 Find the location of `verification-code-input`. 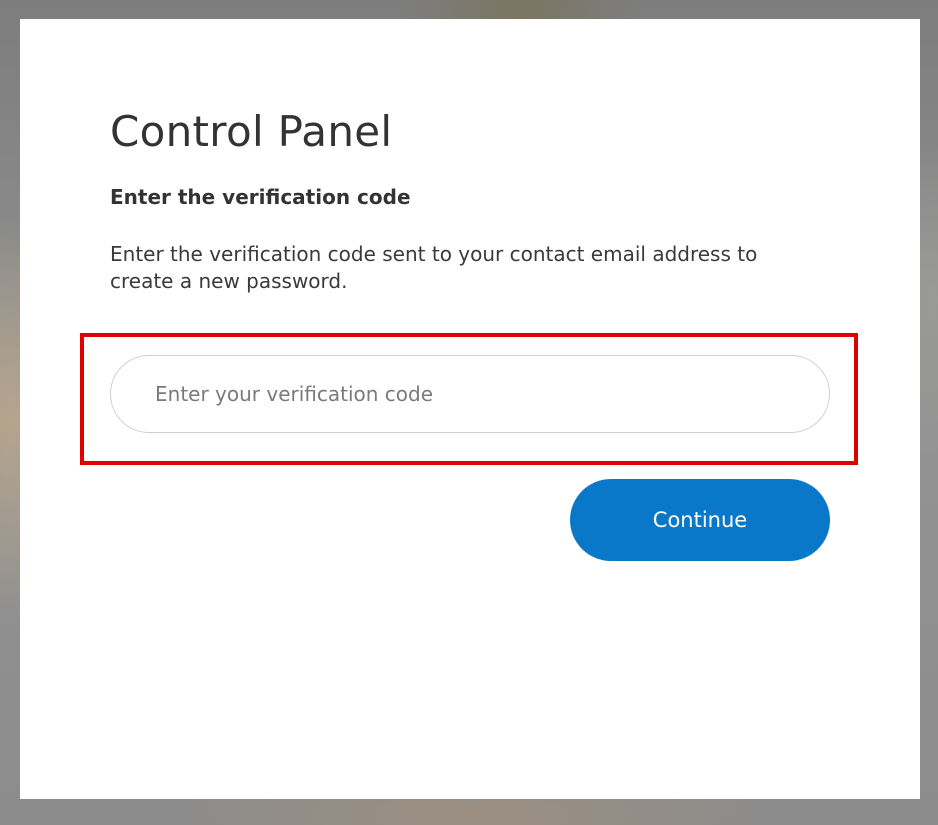

verification-code-input is located at coordinates (470, 394).